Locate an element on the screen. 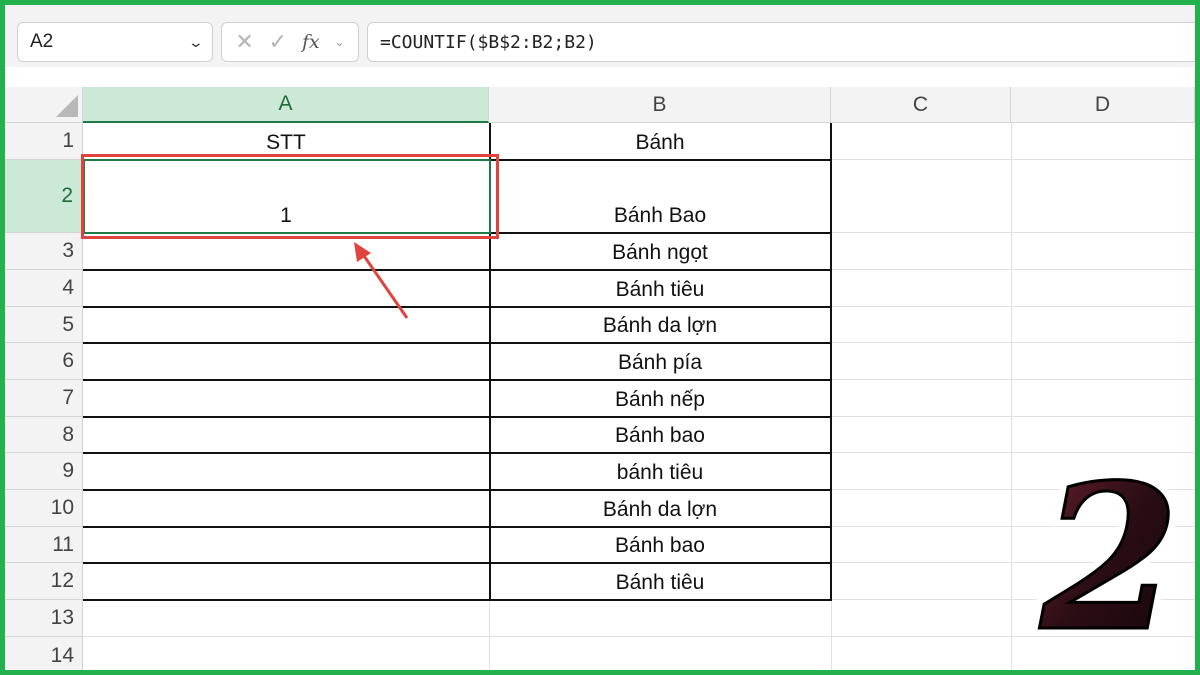 The image size is (1200, 675). step-number-badge: 2 2 is located at coordinates (1110, 555).